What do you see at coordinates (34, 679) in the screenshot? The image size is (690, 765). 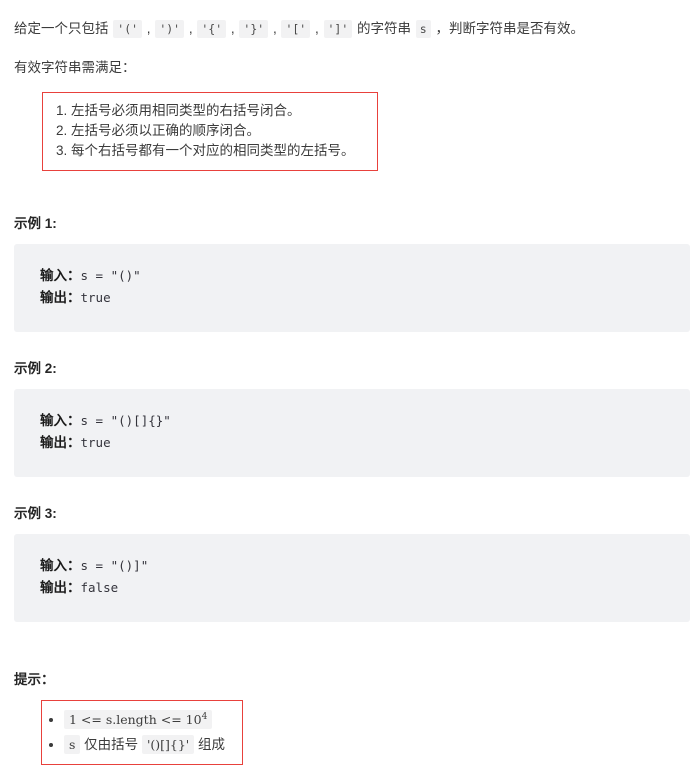 I see `hints-heading: 提示：` at bounding box center [34, 679].